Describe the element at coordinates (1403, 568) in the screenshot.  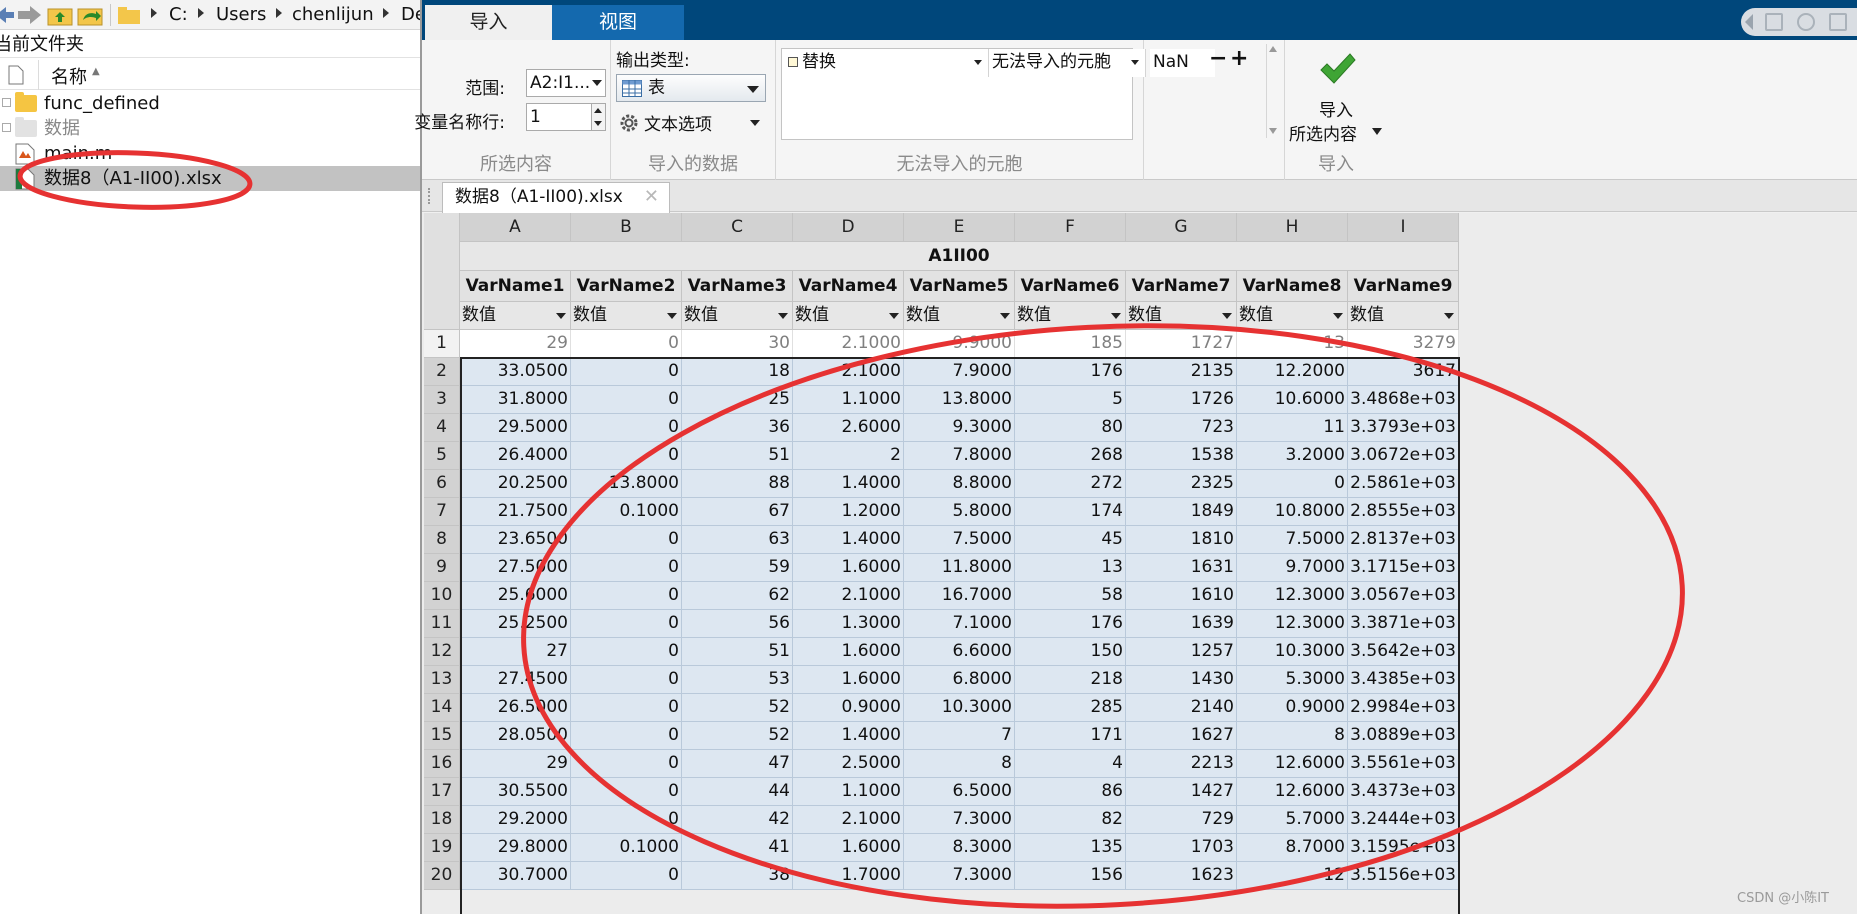
I see `table-cell: 3.1715e+03` at that location.